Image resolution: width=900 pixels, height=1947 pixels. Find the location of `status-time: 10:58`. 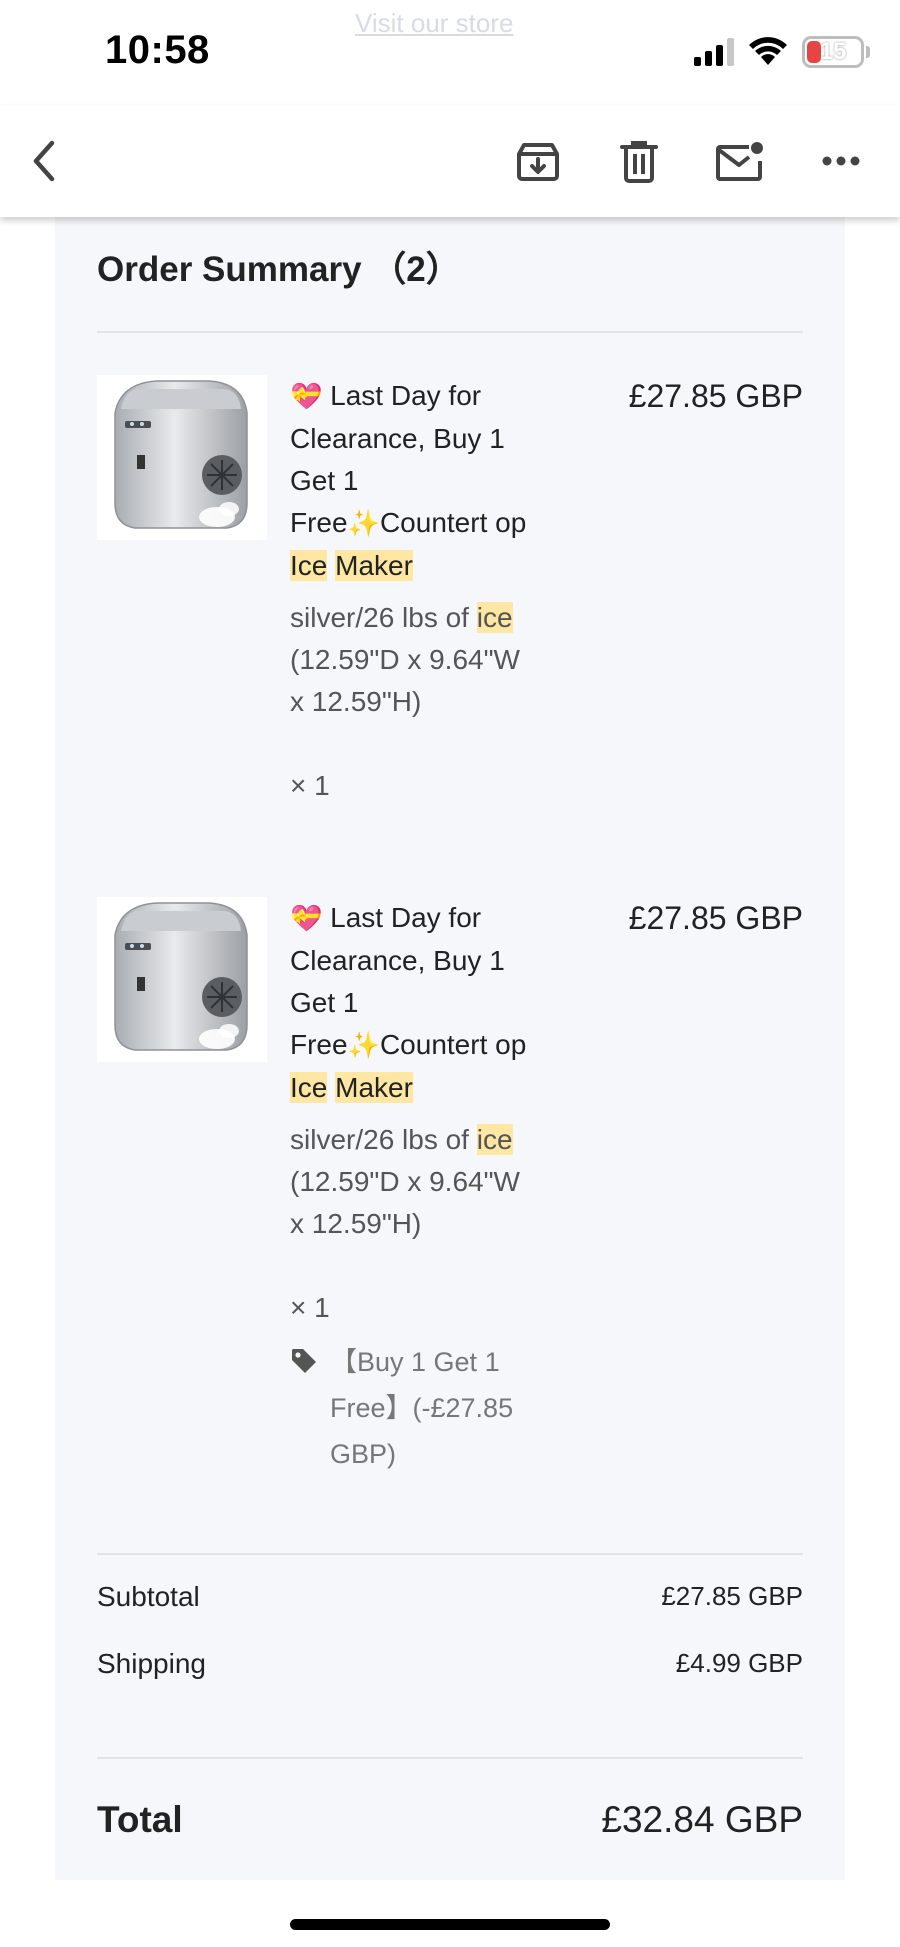

status-time: 10:58 is located at coordinates (157, 50).